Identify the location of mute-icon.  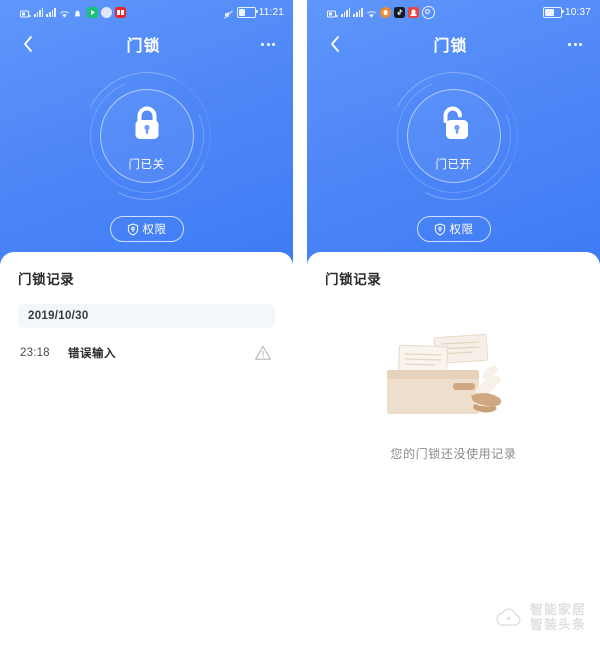
(228, 13).